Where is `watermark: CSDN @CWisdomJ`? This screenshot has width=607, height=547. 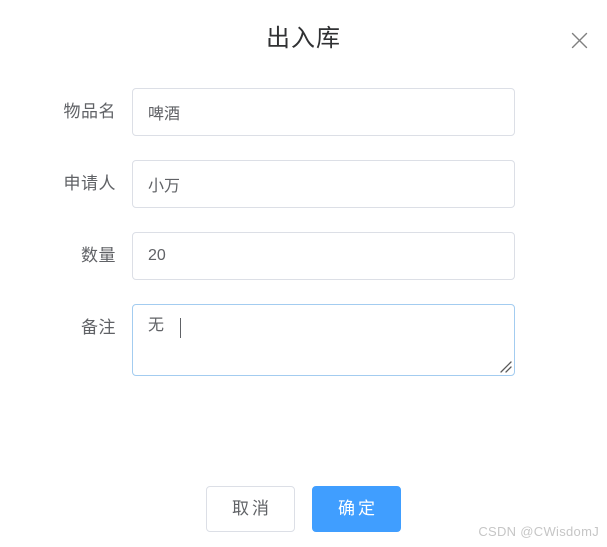 watermark: CSDN @CWisdomJ is located at coordinates (538, 531).